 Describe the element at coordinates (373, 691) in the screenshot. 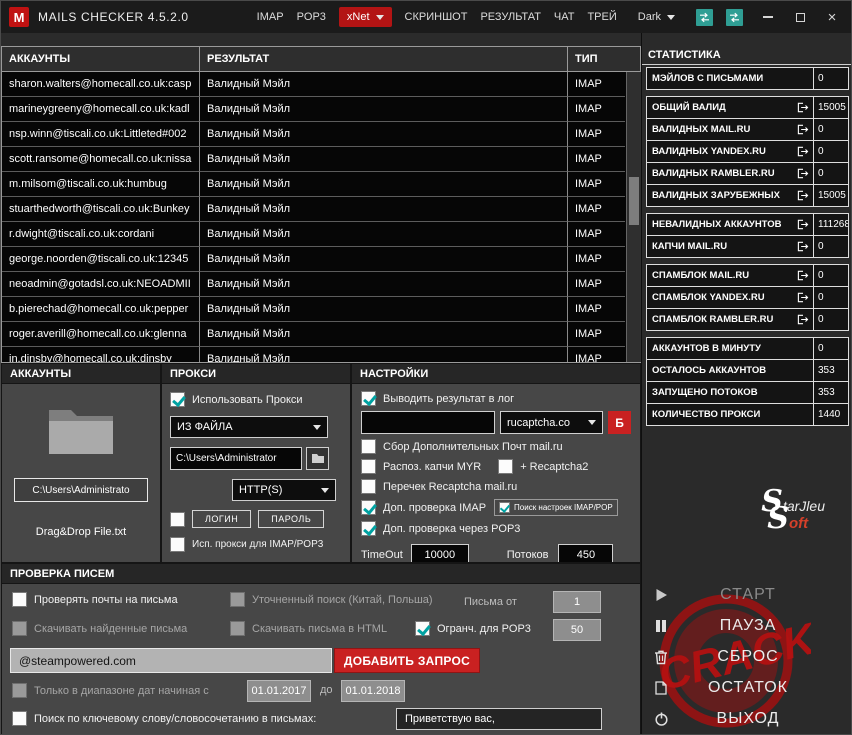

I see `date-to-input` at that location.